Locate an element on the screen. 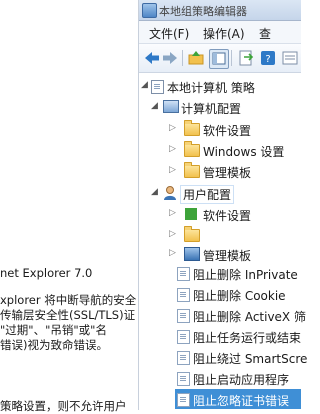 The width and height of the screenshot is (320, 414). policy-item: 阻止删除 ActiveX 筛 is located at coordinates (222, 315).